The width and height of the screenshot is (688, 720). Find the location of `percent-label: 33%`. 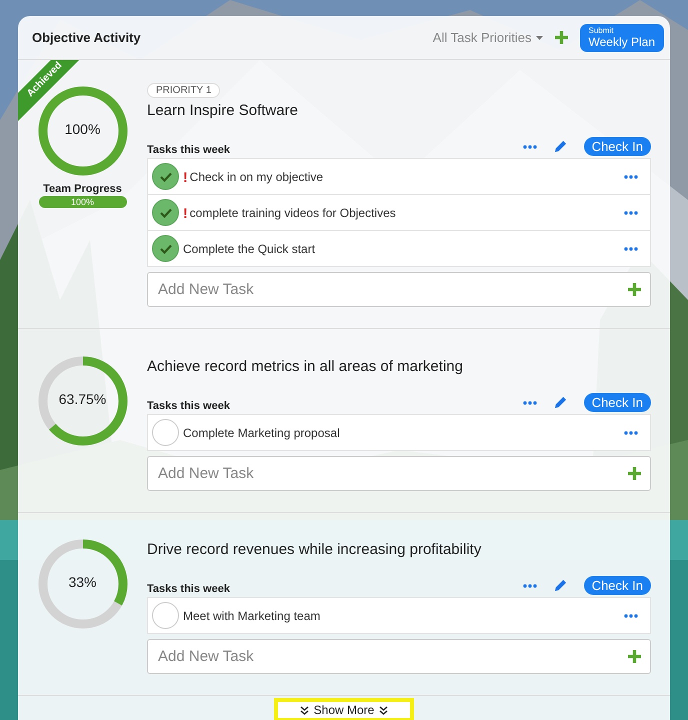

percent-label: 33% is located at coordinates (82, 582).